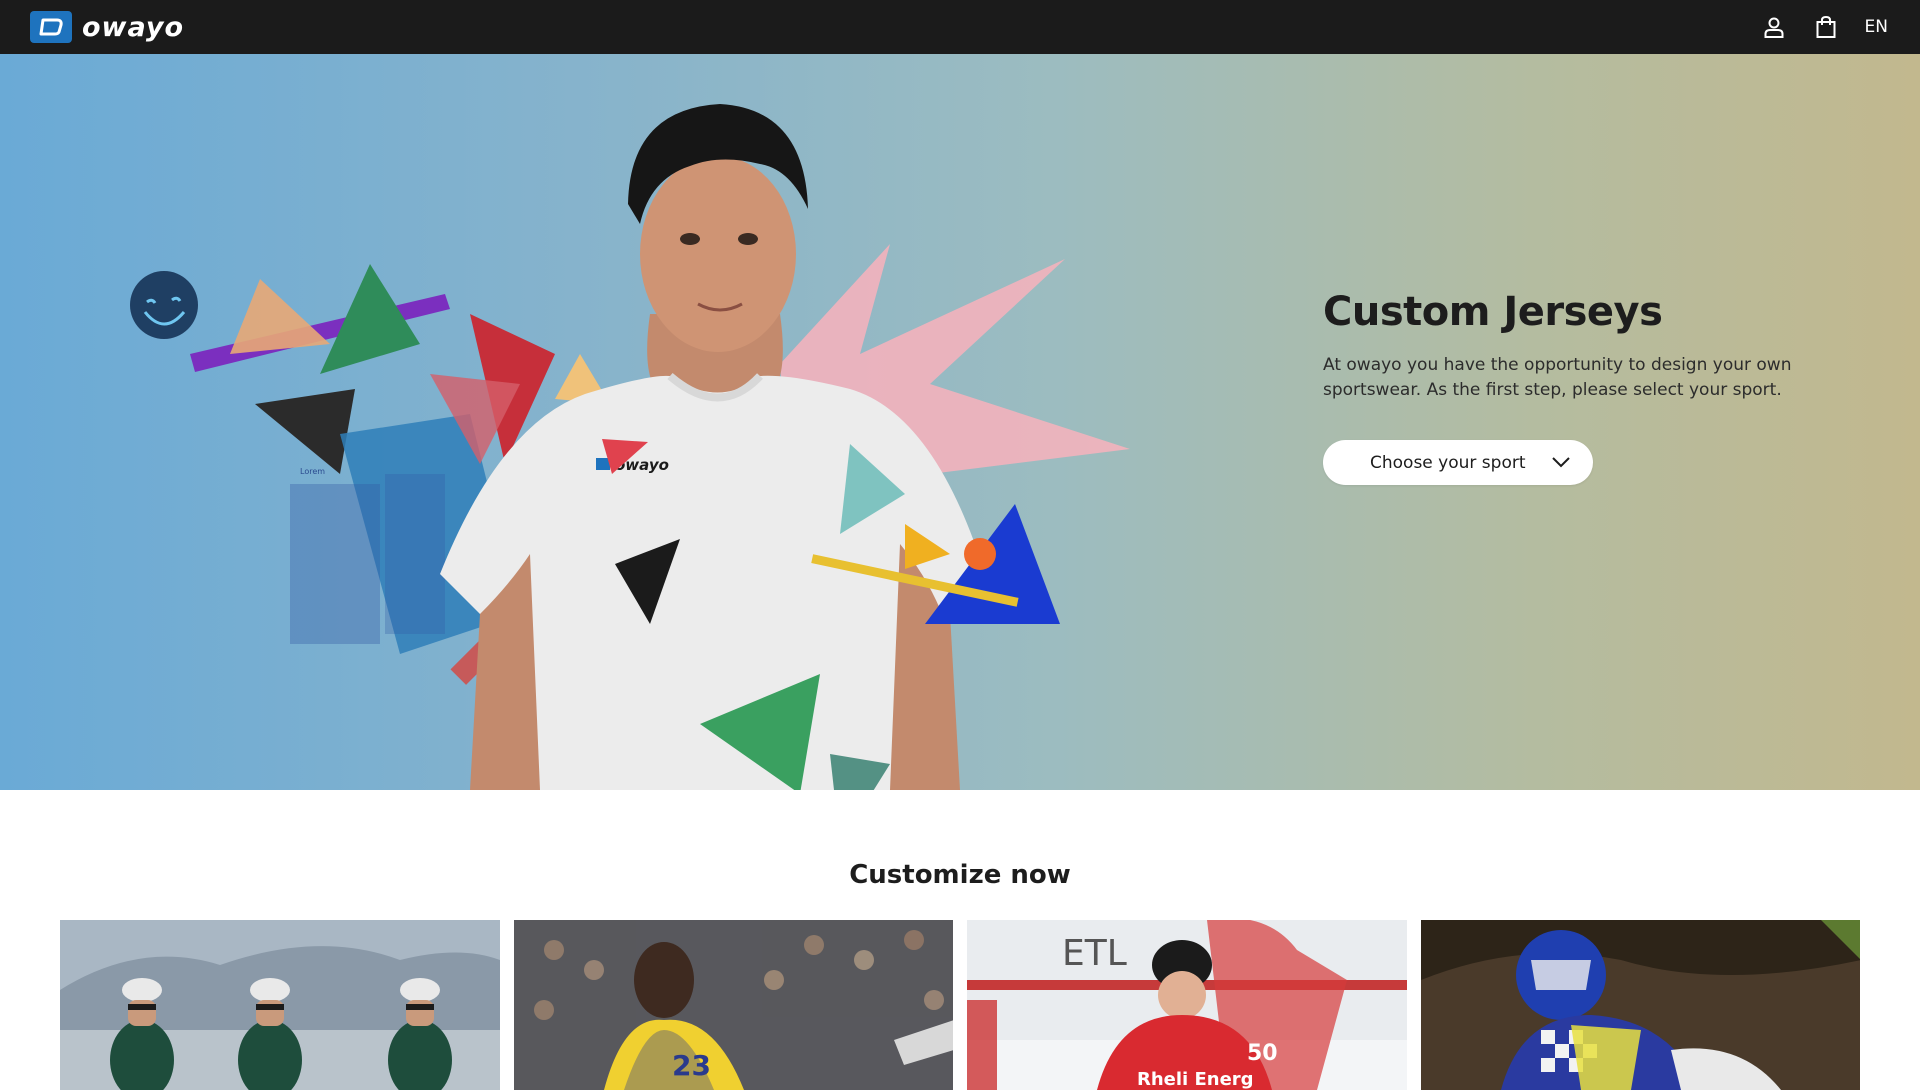  Describe the element at coordinates (960, 875) in the screenshot. I see `customize-heading: Customize now` at that location.